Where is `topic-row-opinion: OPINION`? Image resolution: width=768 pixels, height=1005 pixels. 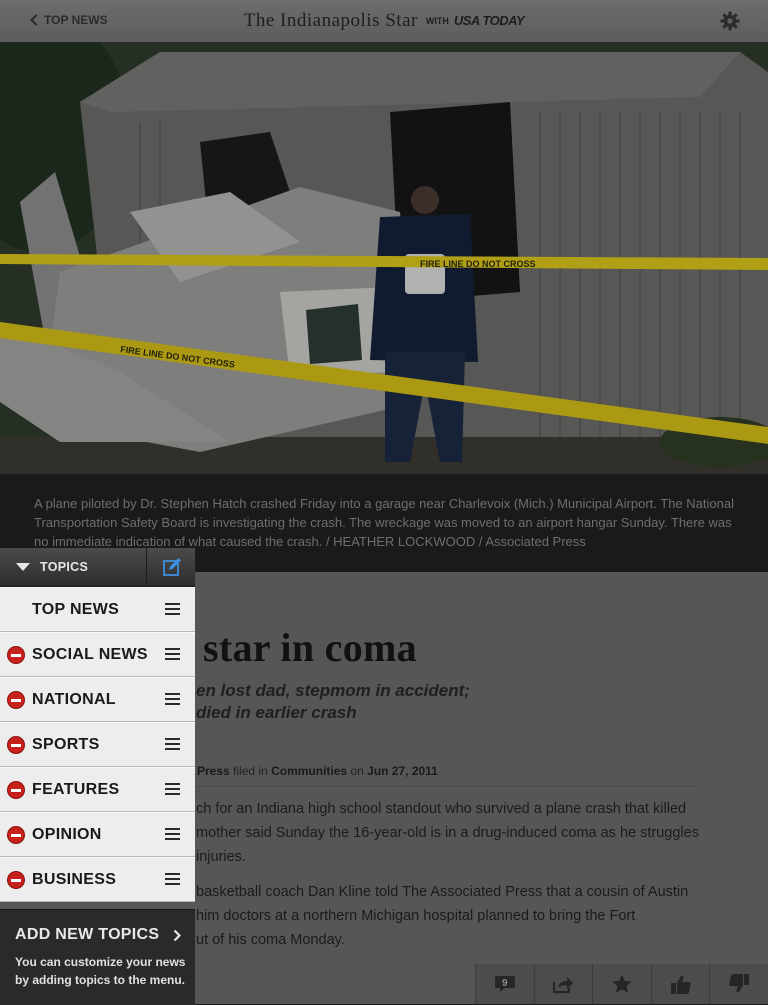 topic-row-opinion: OPINION is located at coordinates (97, 834).